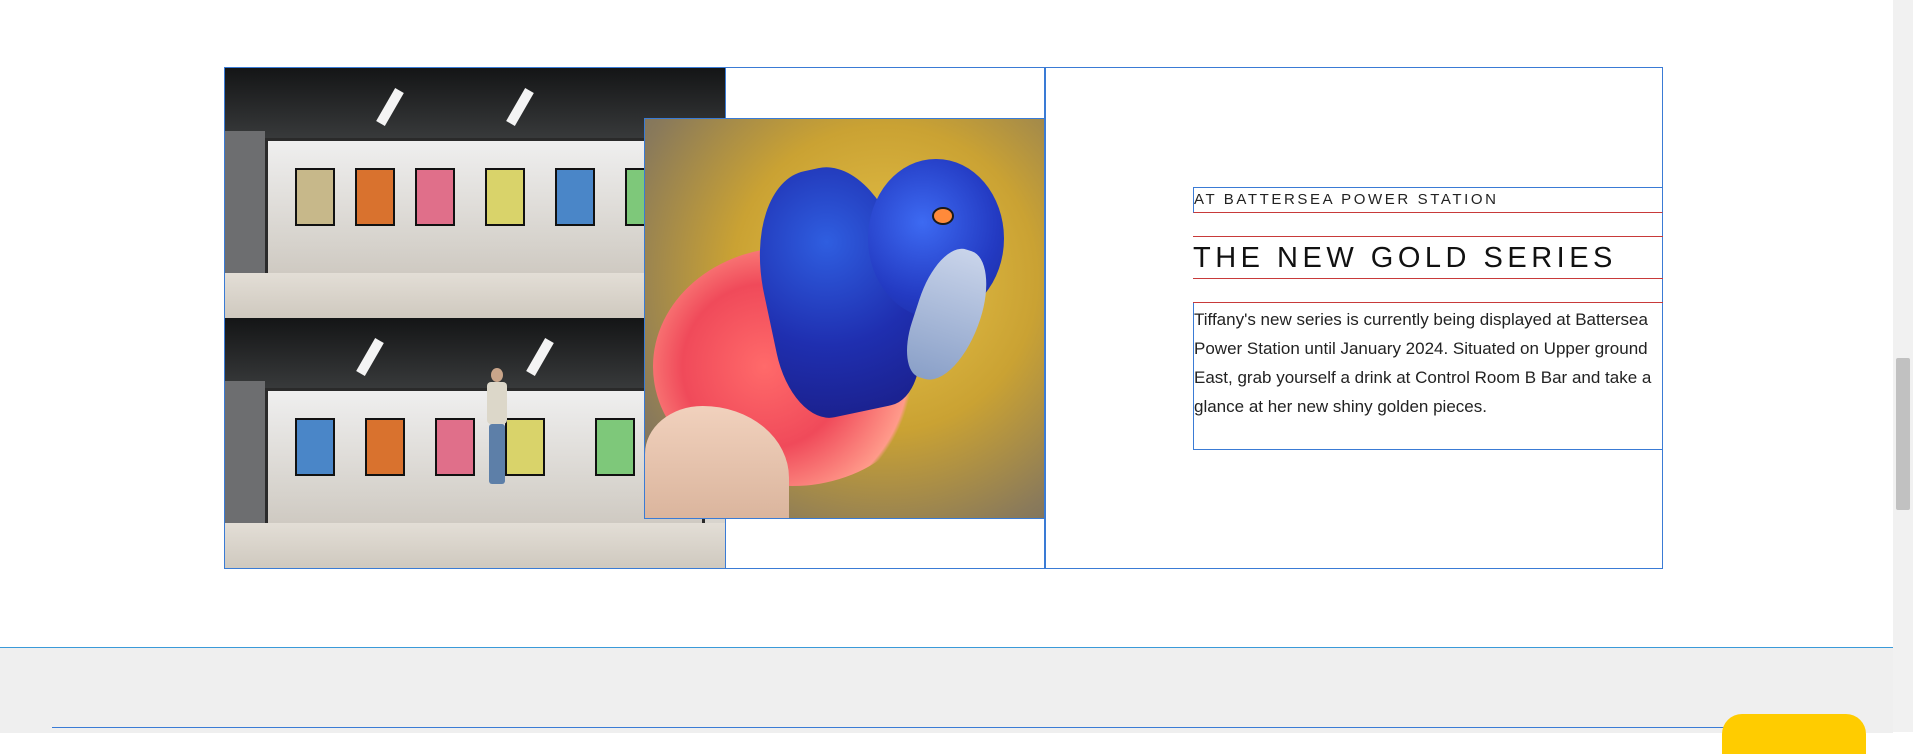 The image size is (1913, 754). I want to click on peacock-painting-photo, so click(844, 318).